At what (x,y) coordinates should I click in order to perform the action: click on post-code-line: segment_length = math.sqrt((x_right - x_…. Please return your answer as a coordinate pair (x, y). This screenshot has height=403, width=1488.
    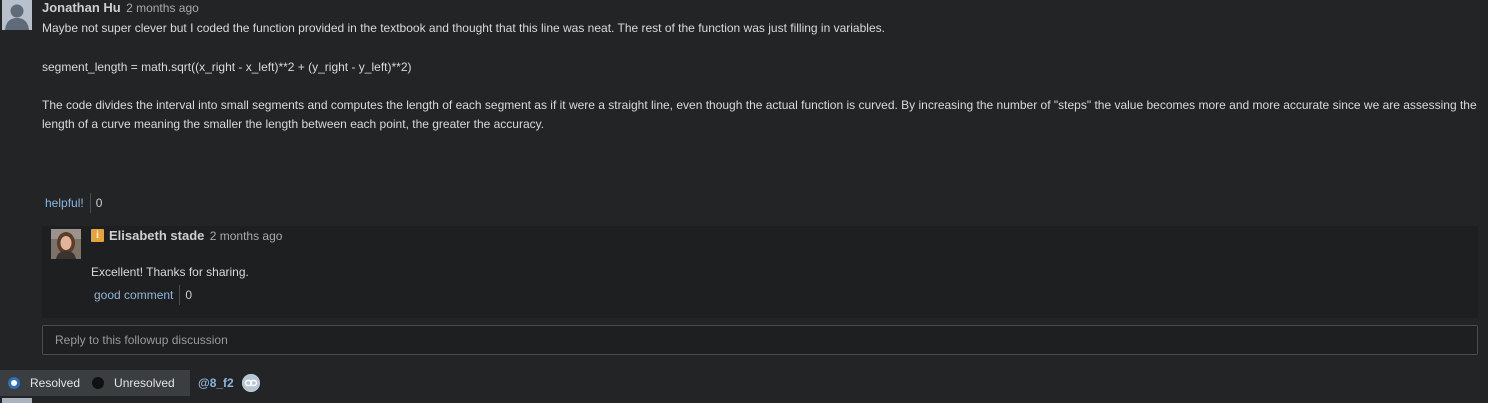
    Looking at the image, I should click on (227, 67).